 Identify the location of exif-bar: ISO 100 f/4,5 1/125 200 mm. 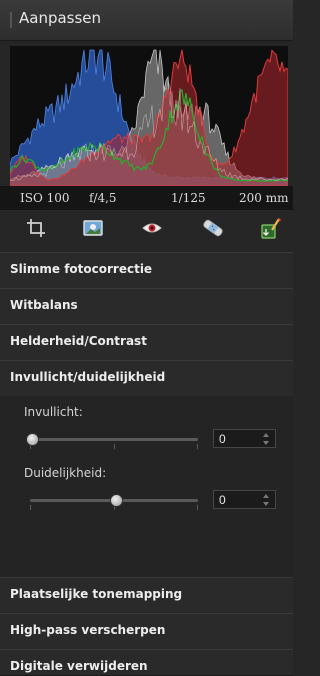
(146, 198).